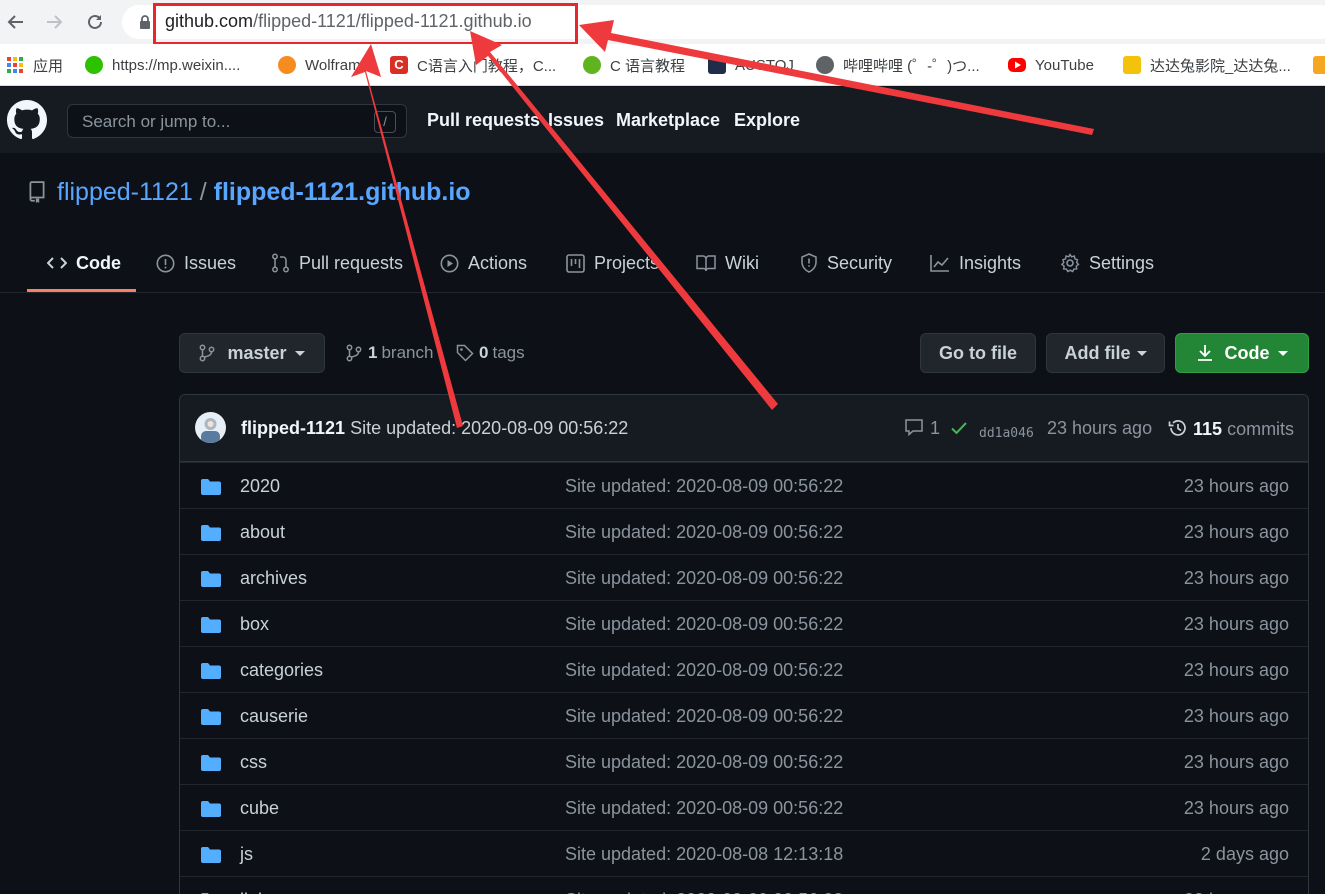  Describe the element at coordinates (767, 120) in the screenshot. I see `header-nav-explore: Explore` at that location.